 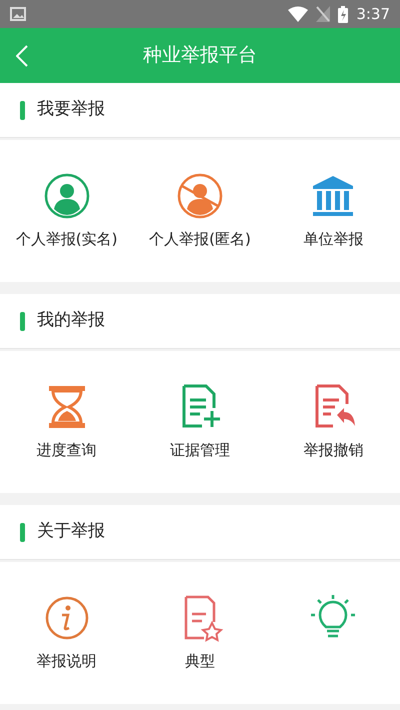 I want to click on menu-label: 典型, so click(x=199, y=661).